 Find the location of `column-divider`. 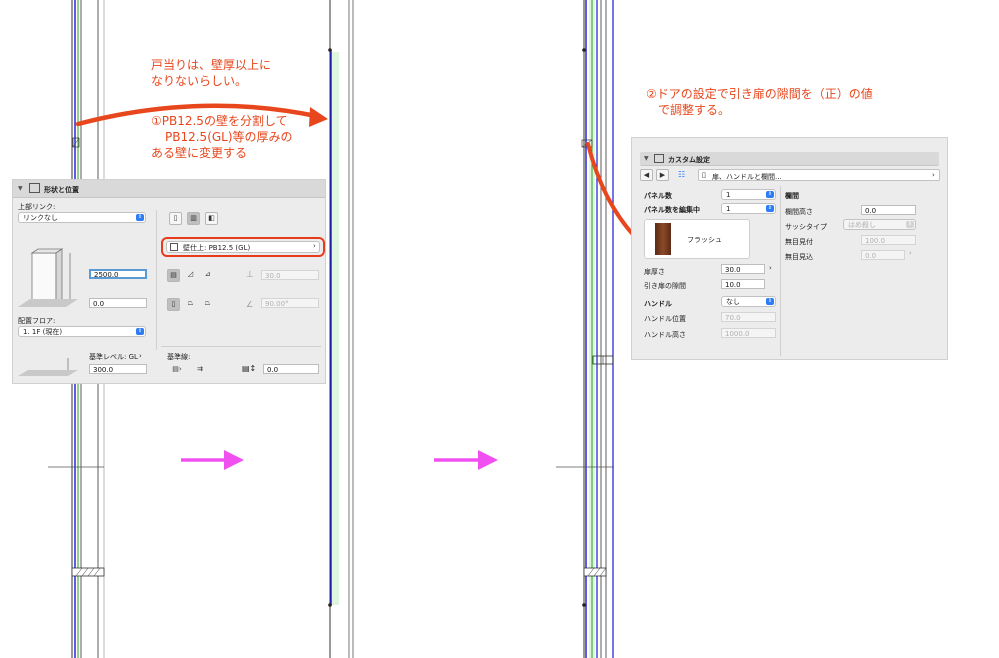

column-divider is located at coordinates (780, 271).